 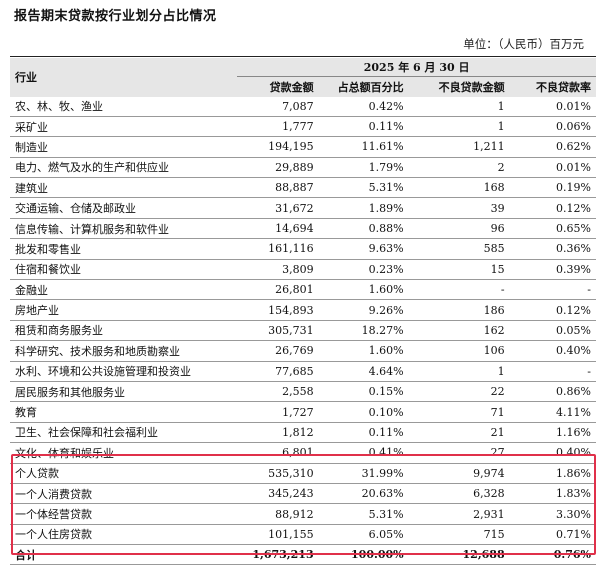 I want to click on amount-cell: 1,727, so click(x=278, y=412).